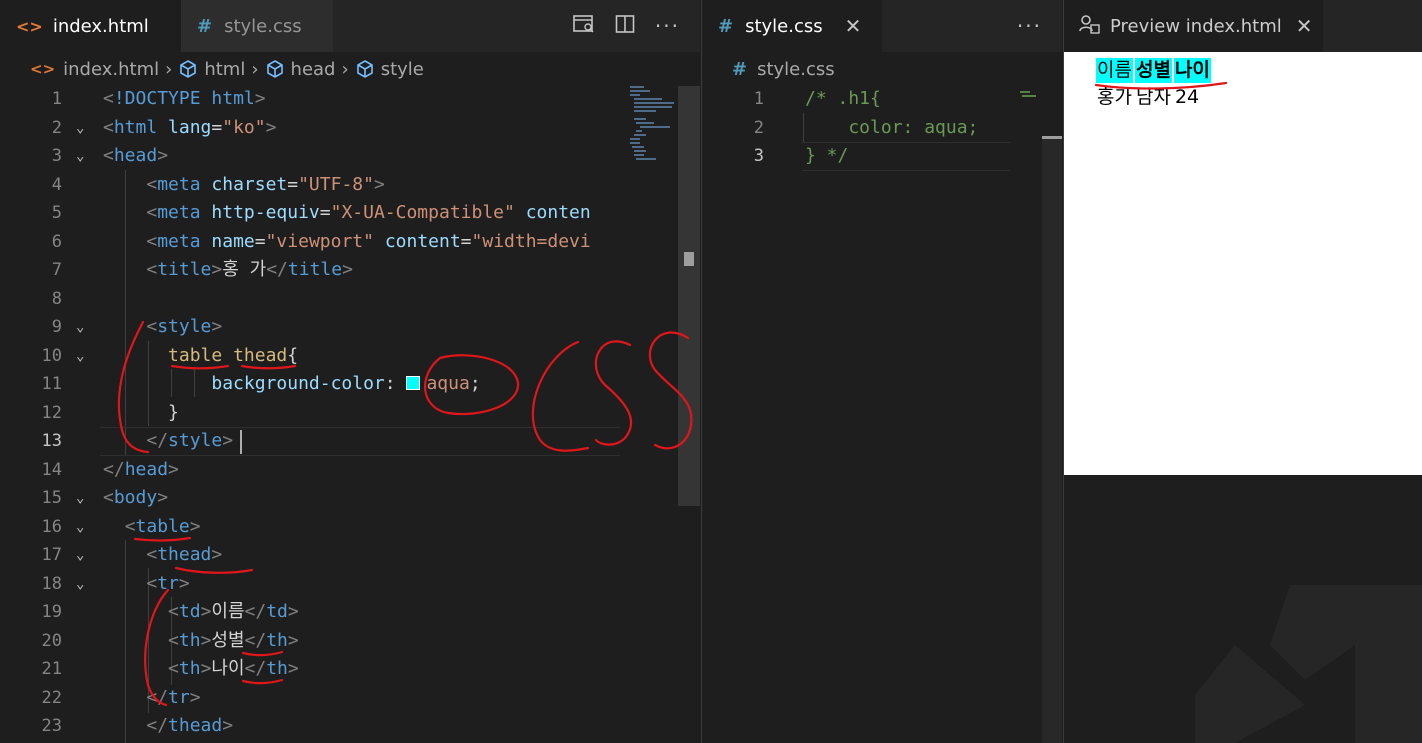 This screenshot has width=1422, height=743. I want to click on code-line: 14 </head>, so click(310, 470).